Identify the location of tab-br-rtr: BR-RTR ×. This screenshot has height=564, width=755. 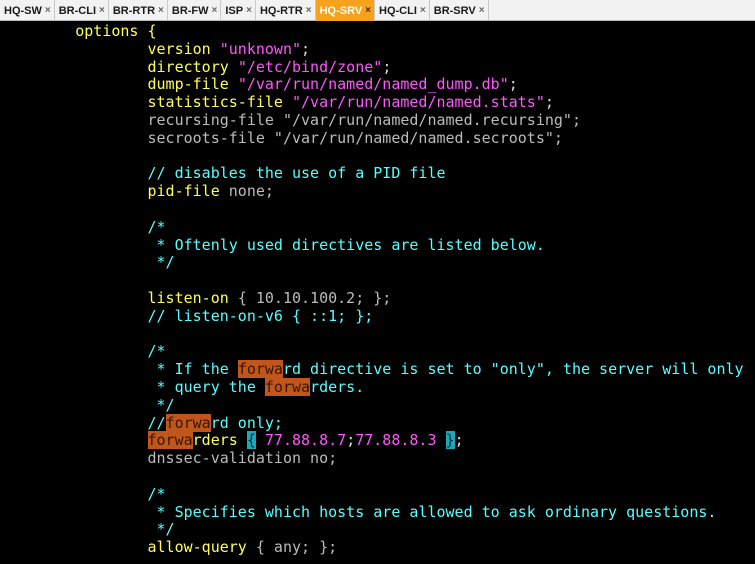
(138, 10).